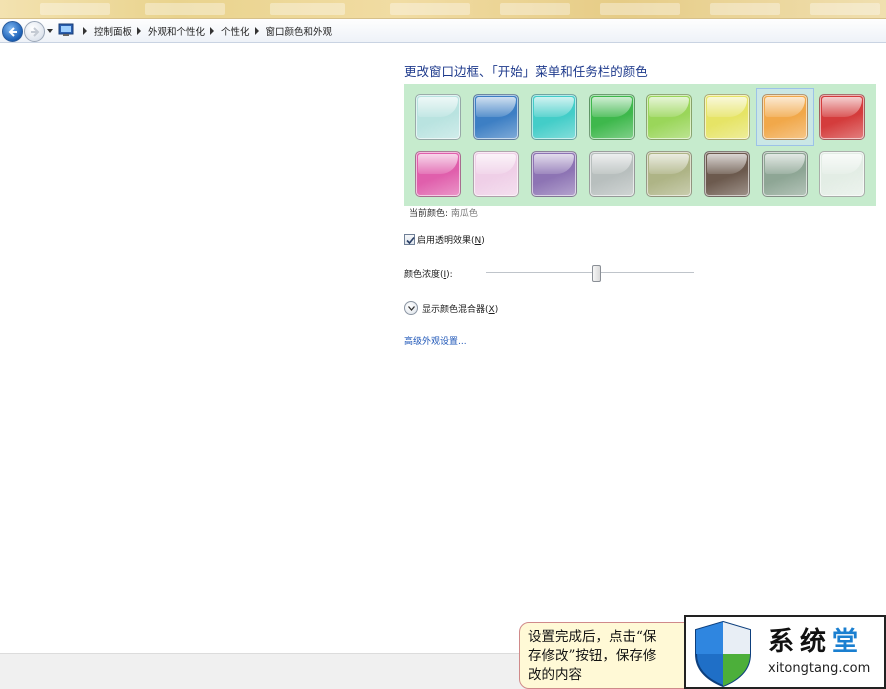  What do you see at coordinates (592, 637) in the screenshot?
I see `callout-line: 设置完成后，点击“保` at bounding box center [592, 637].